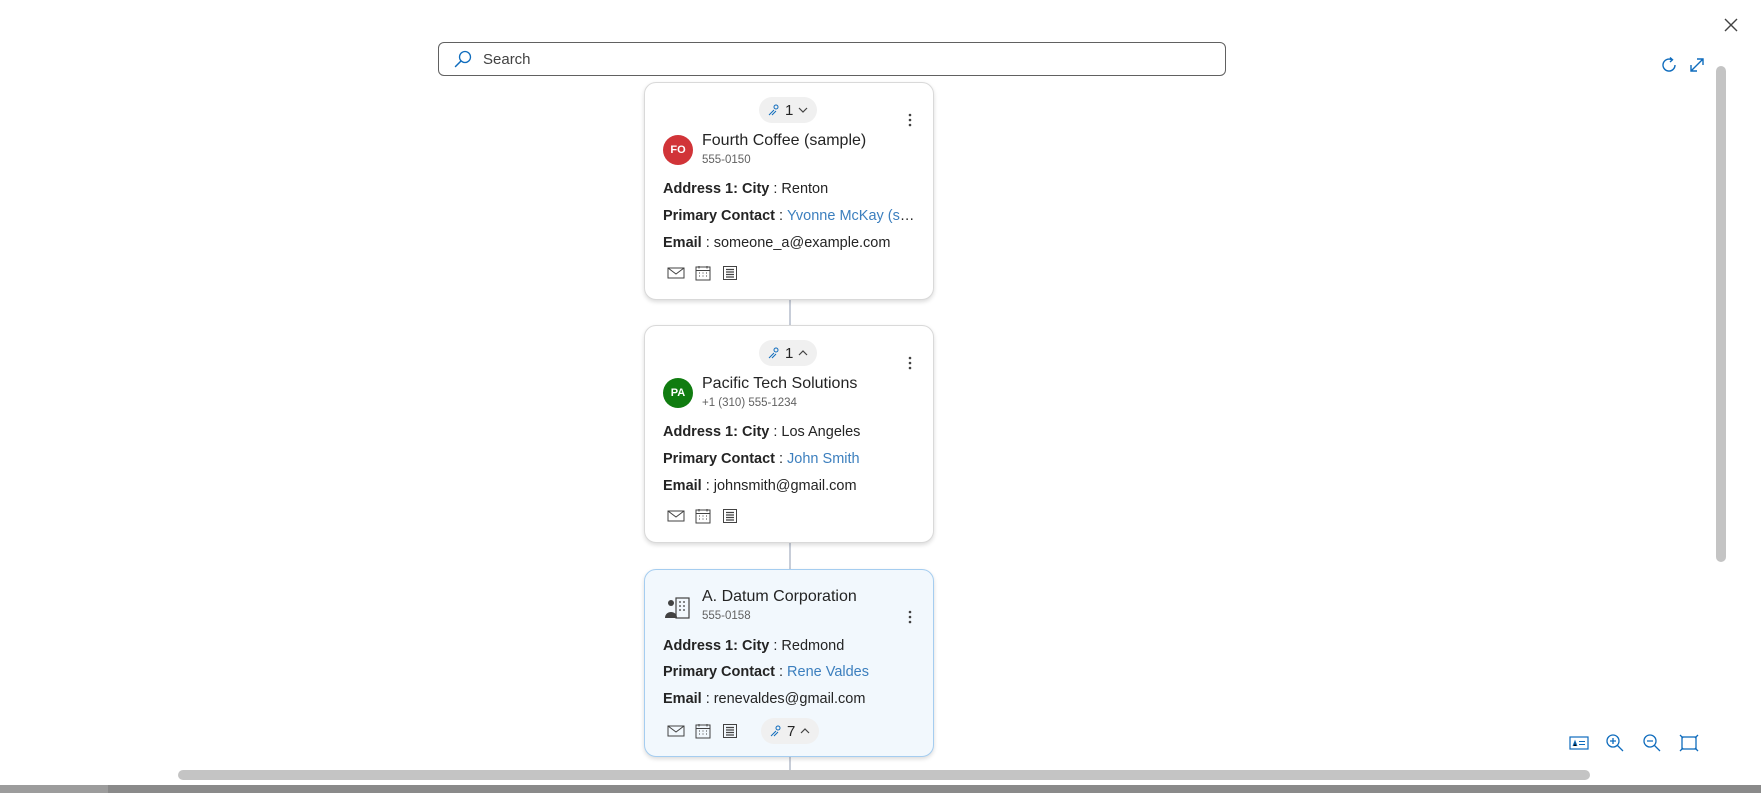 This screenshot has width=1761, height=793. Describe the element at coordinates (678, 607) in the screenshot. I see `building-people-icon` at that location.